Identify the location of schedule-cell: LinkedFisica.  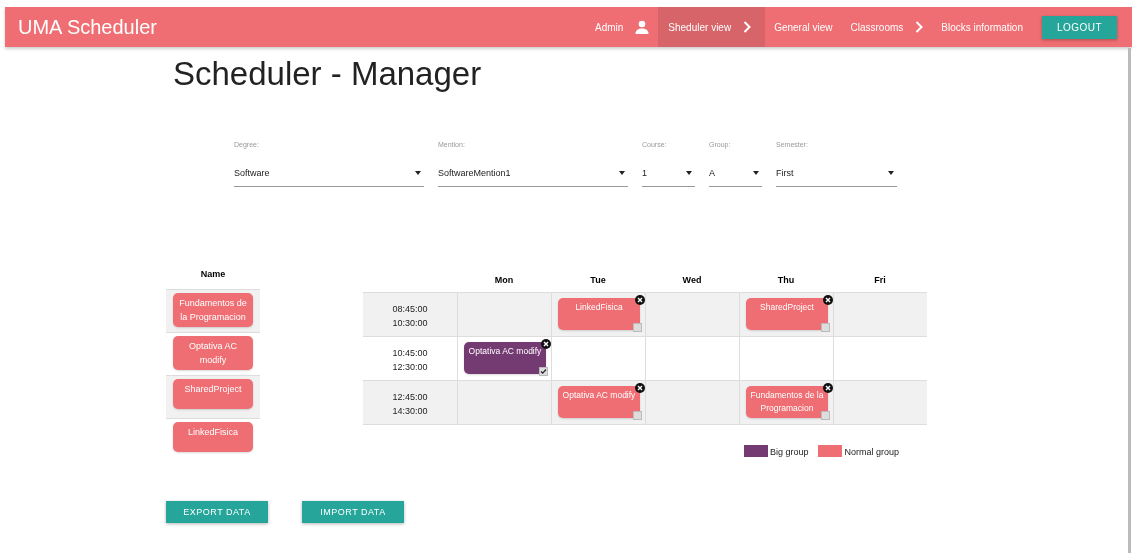
(598, 315).